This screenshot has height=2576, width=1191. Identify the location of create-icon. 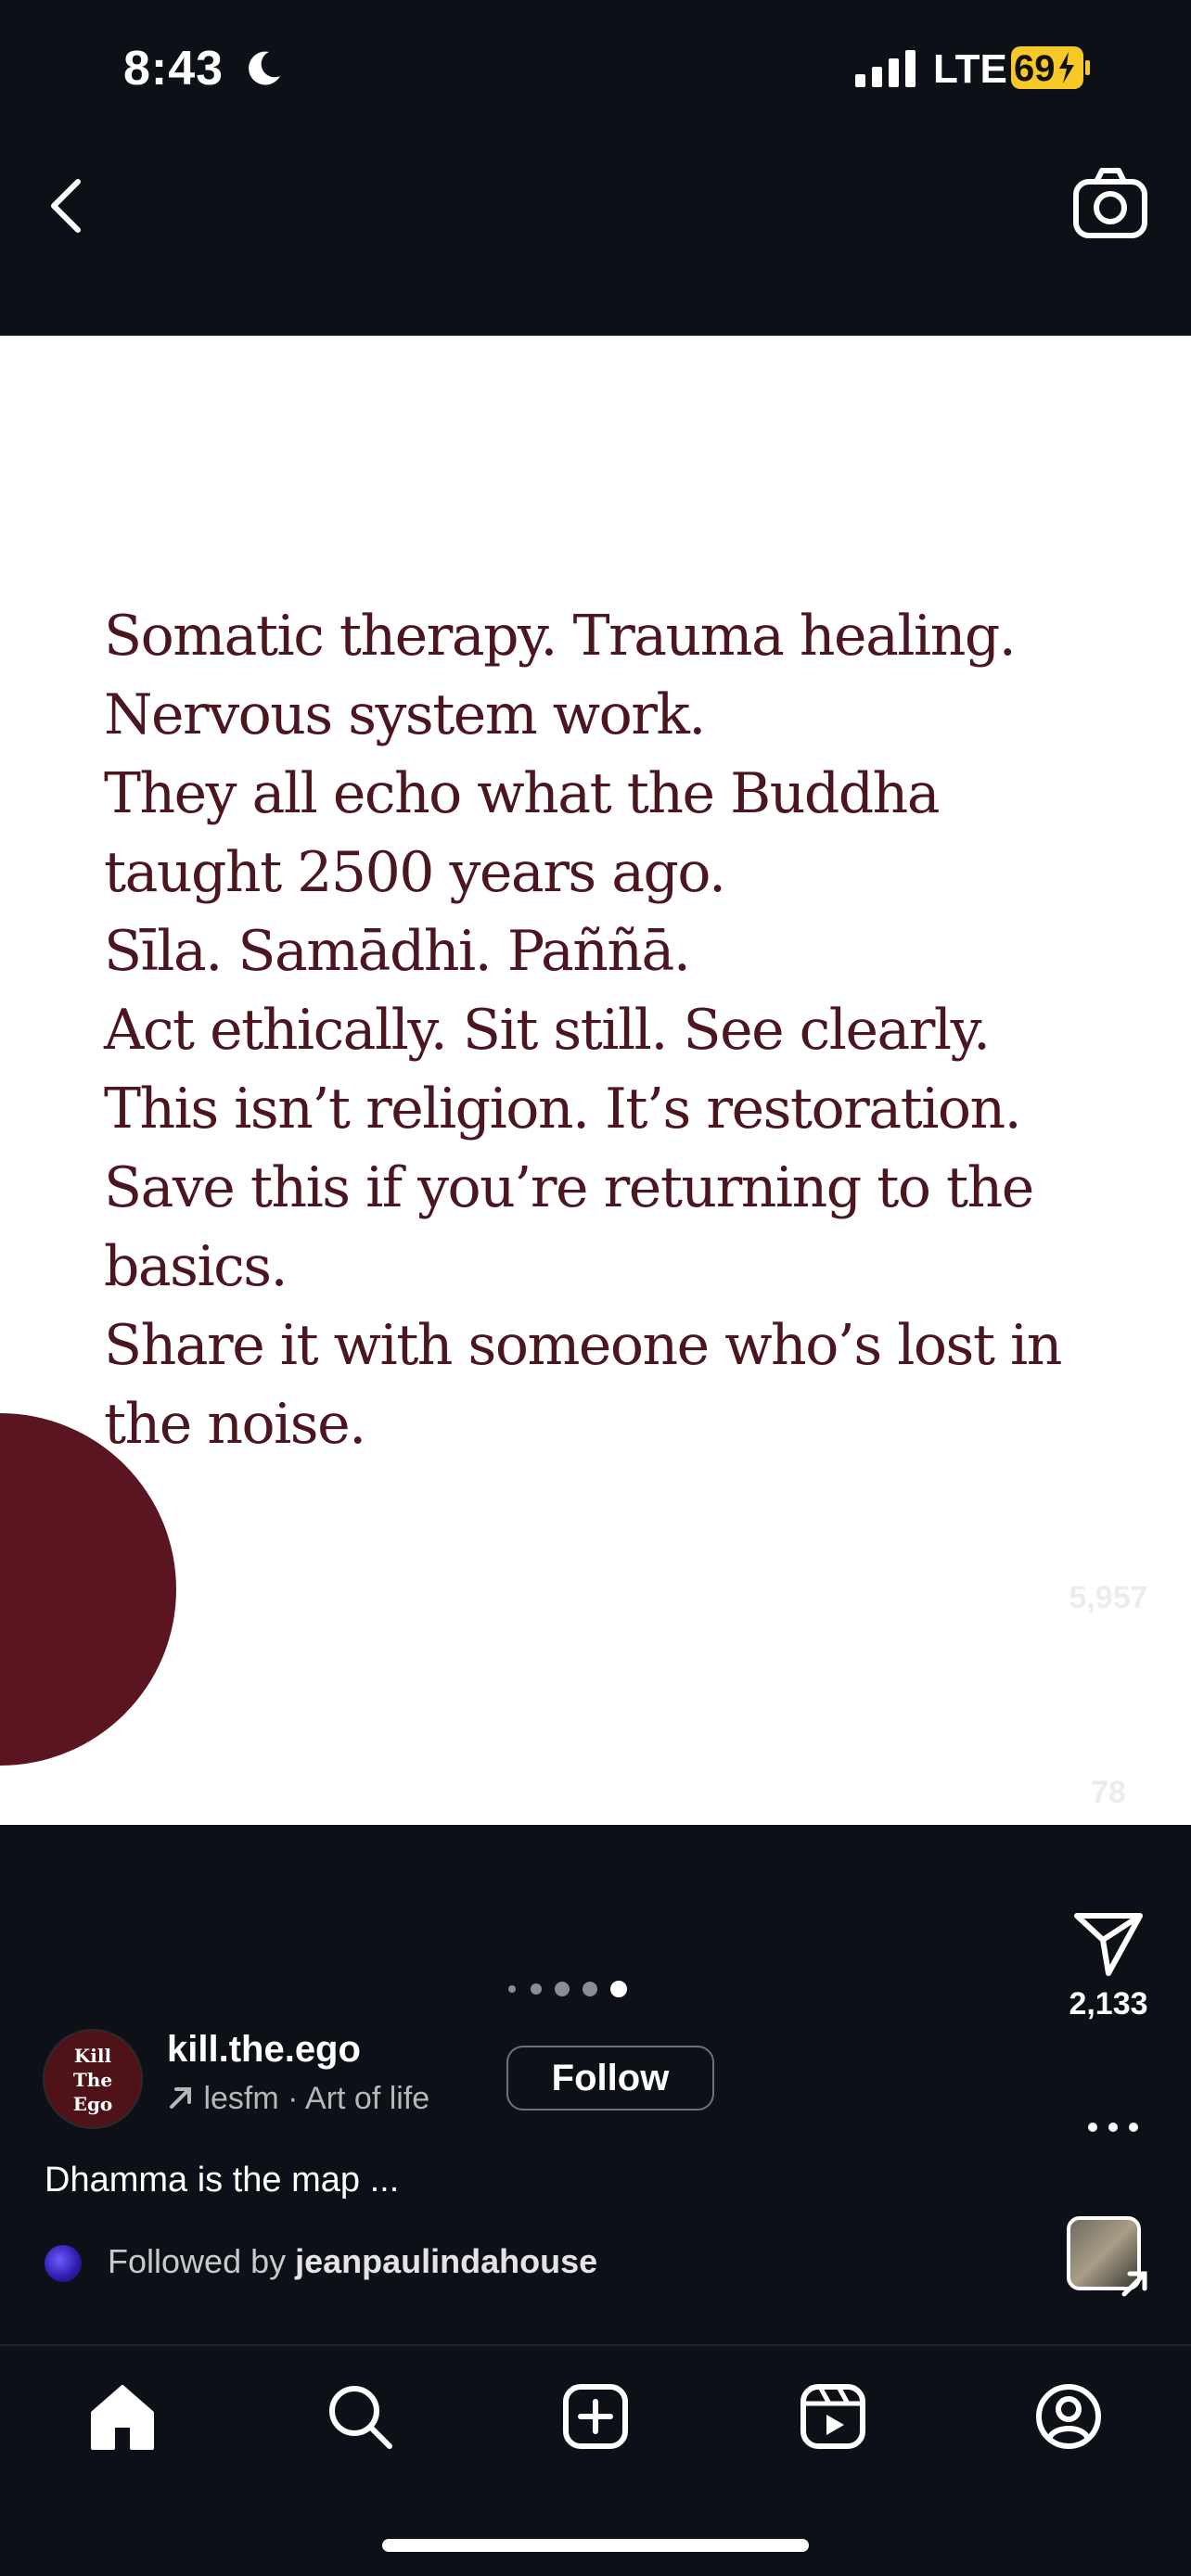
(595, 2417).